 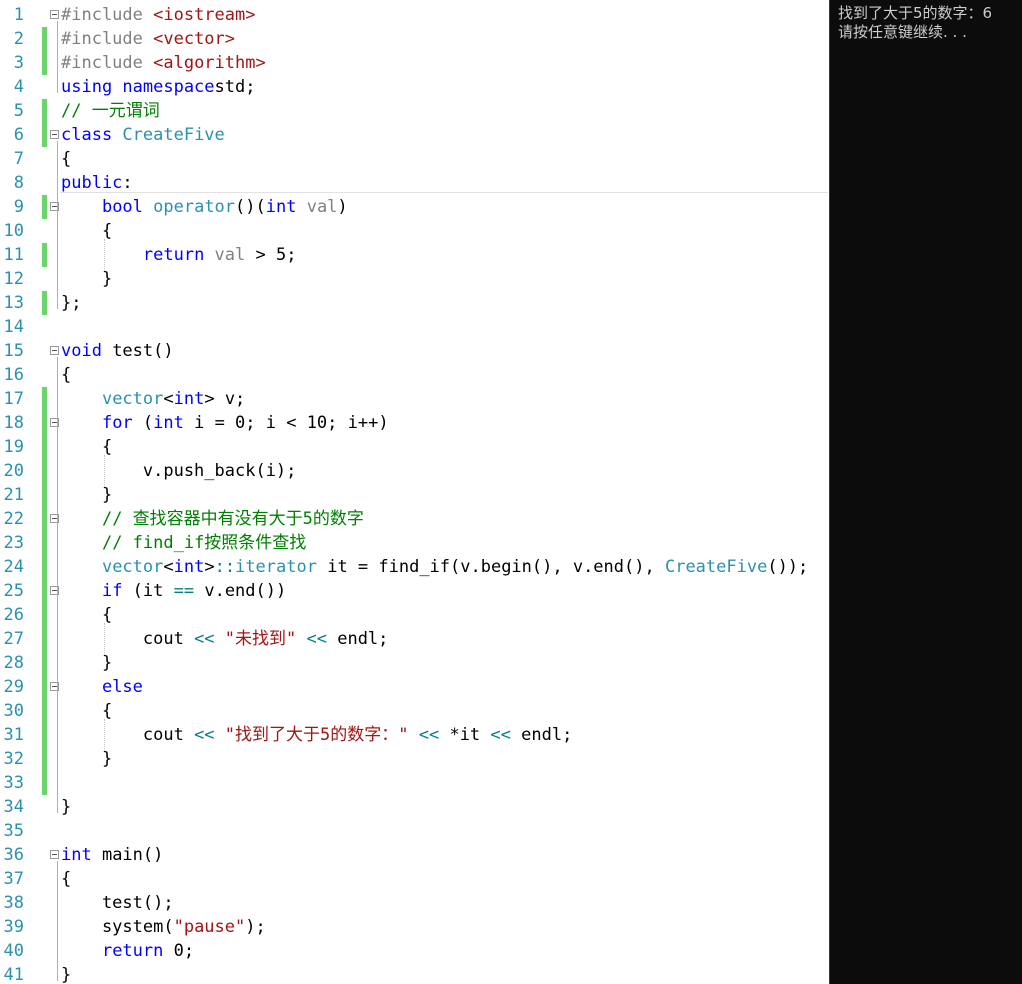 I want to click on code-line: 28 }, so click(x=414, y=663).